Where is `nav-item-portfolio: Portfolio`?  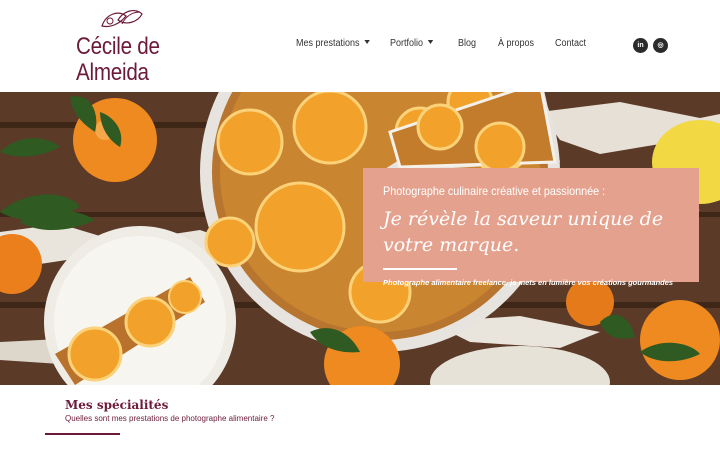
nav-item-portfolio: Portfolio is located at coordinates (411, 43).